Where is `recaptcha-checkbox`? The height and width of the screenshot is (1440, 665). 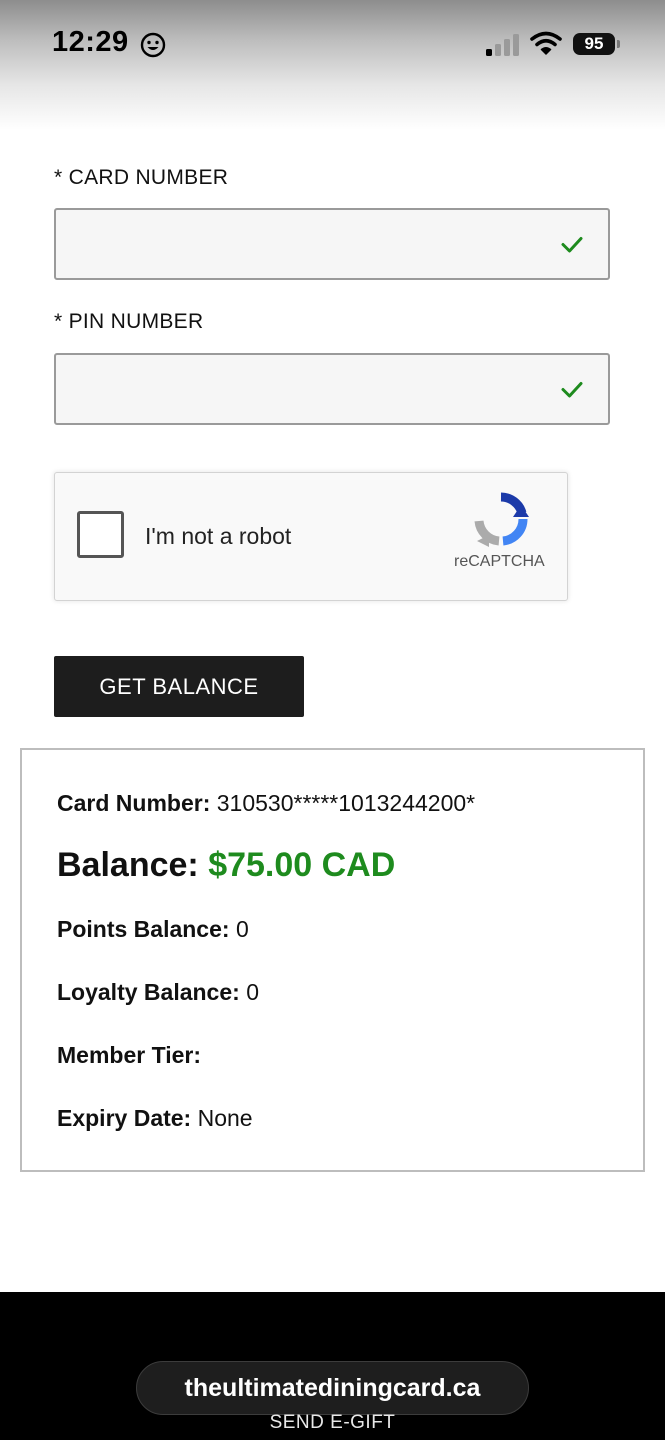 recaptcha-checkbox is located at coordinates (100, 534).